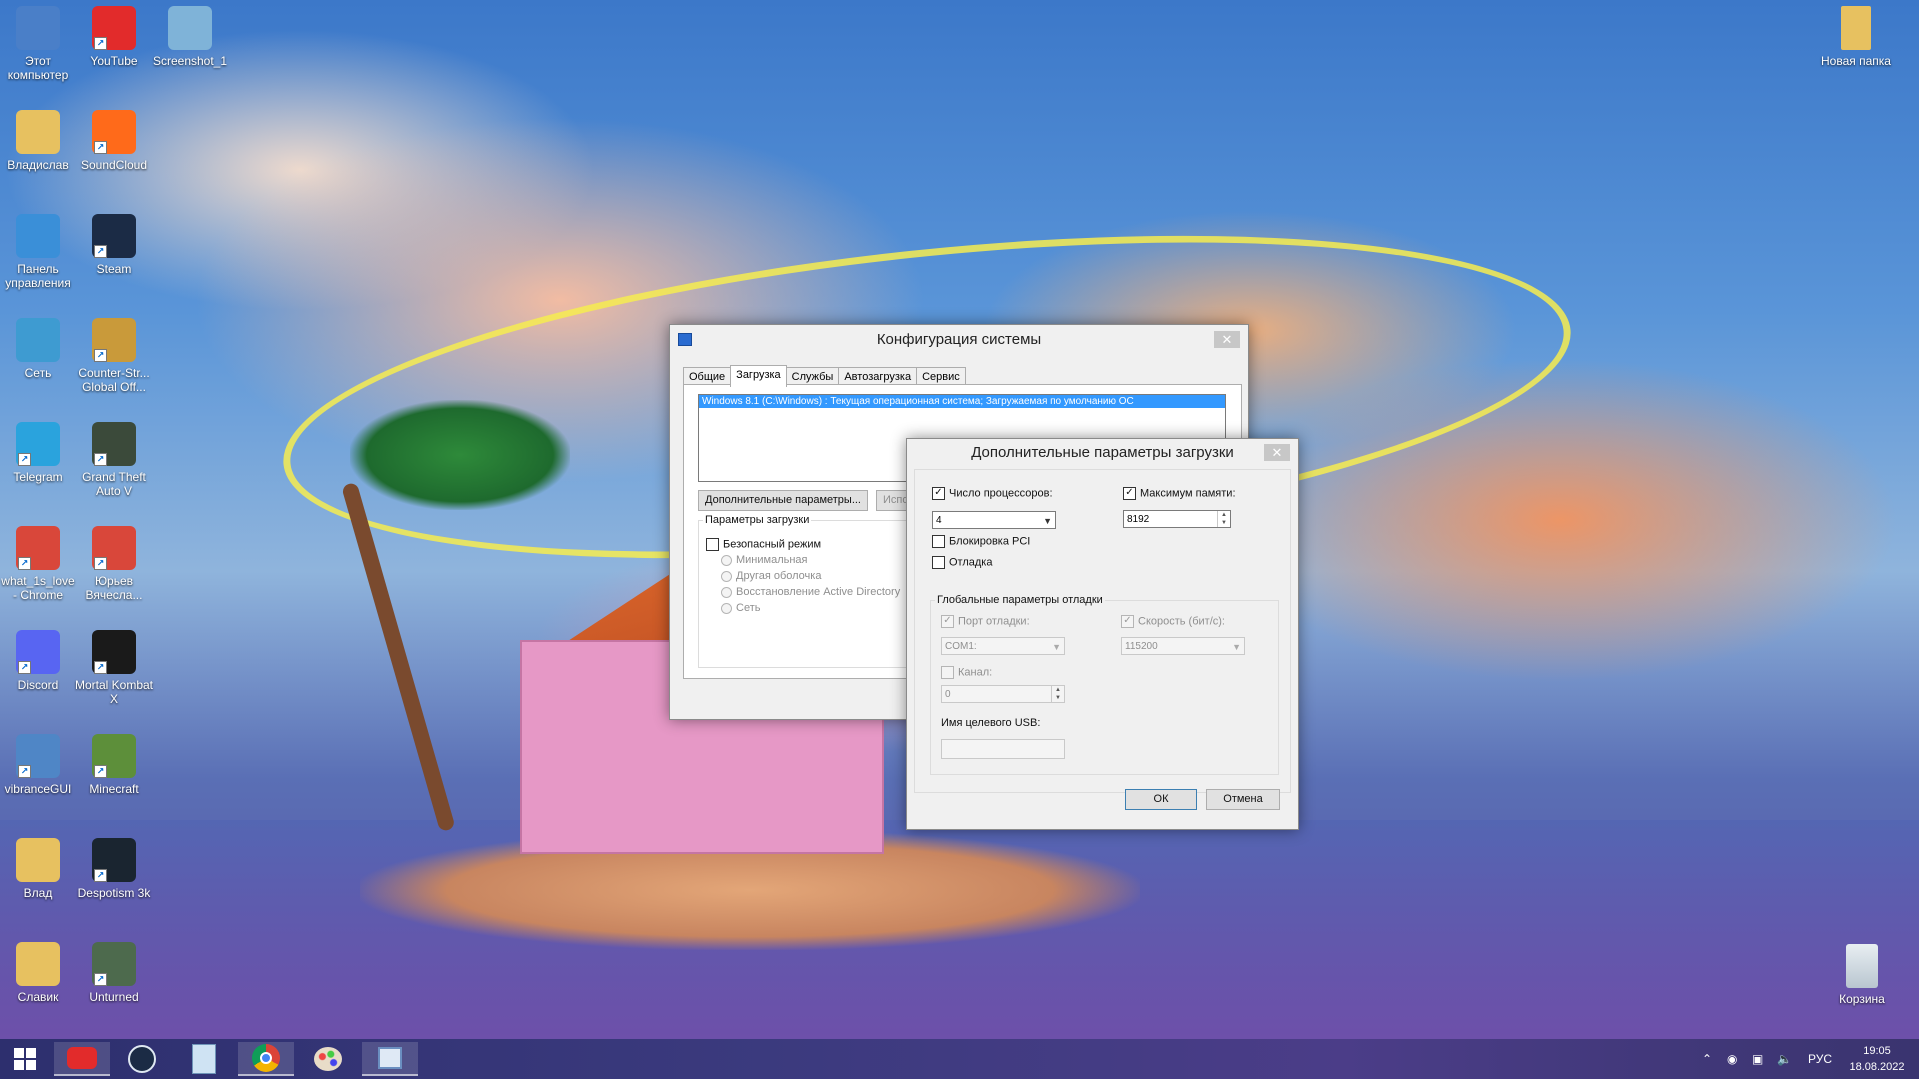 The width and height of the screenshot is (1919, 1079). What do you see at coordinates (114, 668) in the screenshot?
I see `desktop-icon-14: ↗ Mortal Kombat X` at bounding box center [114, 668].